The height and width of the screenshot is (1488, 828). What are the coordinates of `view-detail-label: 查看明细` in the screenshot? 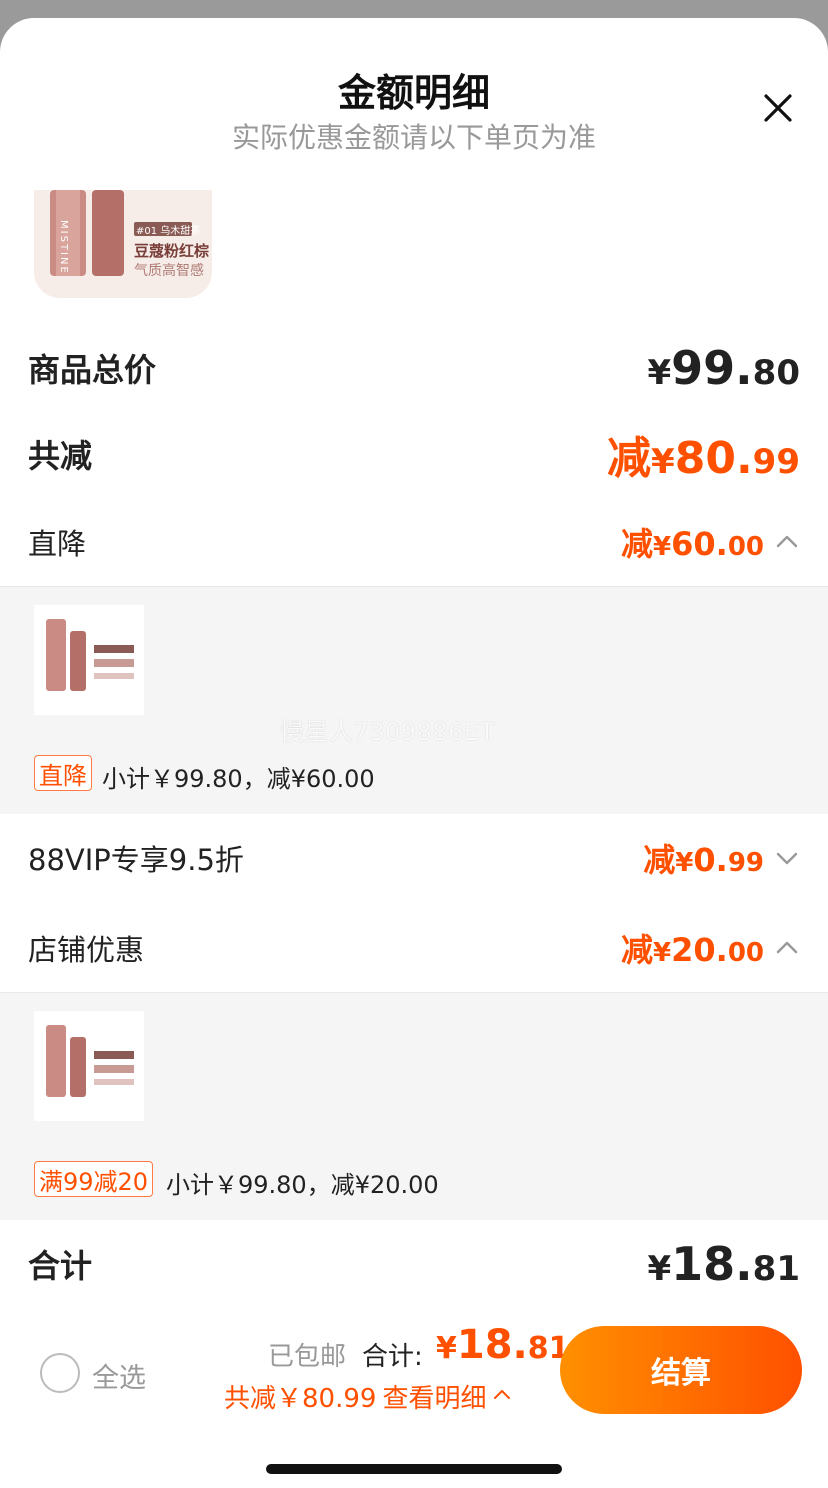 It's located at (434, 1399).